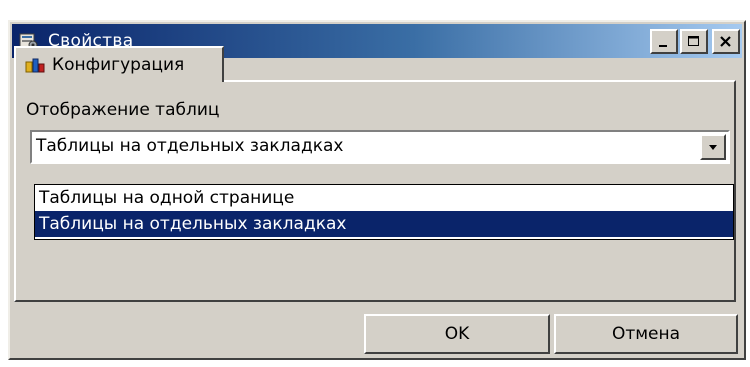 This screenshot has height=367, width=750. What do you see at coordinates (663, 45) in the screenshot?
I see `minimize-icon` at bounding box center [663, 45].